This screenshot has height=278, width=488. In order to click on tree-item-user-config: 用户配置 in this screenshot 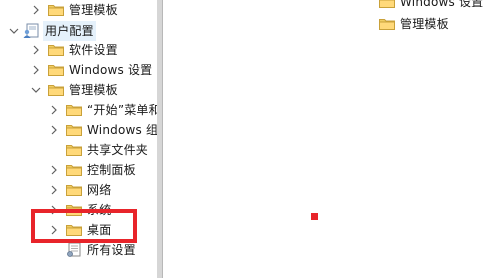, I will do `click(52, 31)`.